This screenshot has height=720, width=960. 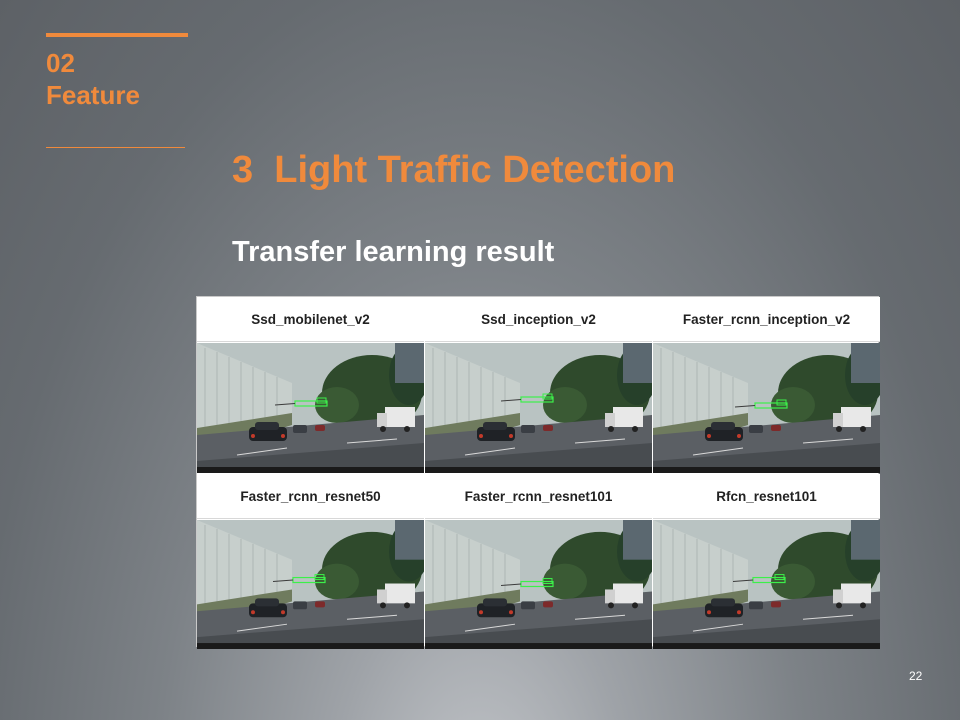 What do you see at coordinates (454, 170) in the screenshot?
I see `slide-title: 3 Light Traffic Detection` at bounding box center [454, 170].